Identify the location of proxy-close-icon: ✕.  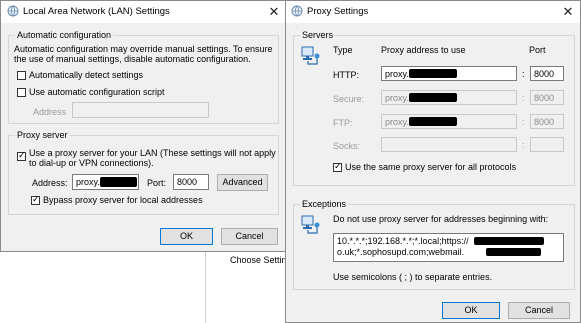
(568, 12).